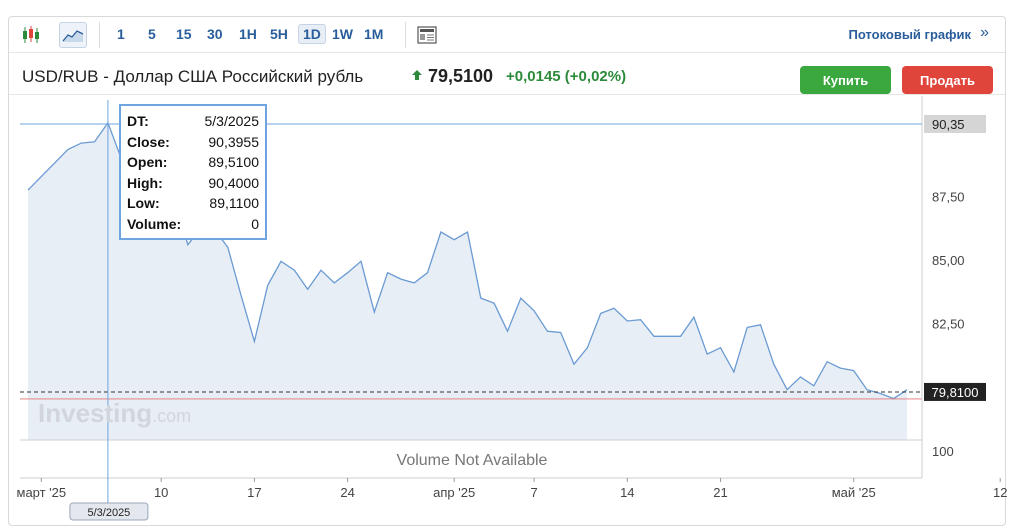  Describe the element at coordinates (193, 203) in the screenshot. I see `tooltip-row-low: Low: 89,1100` at that location.